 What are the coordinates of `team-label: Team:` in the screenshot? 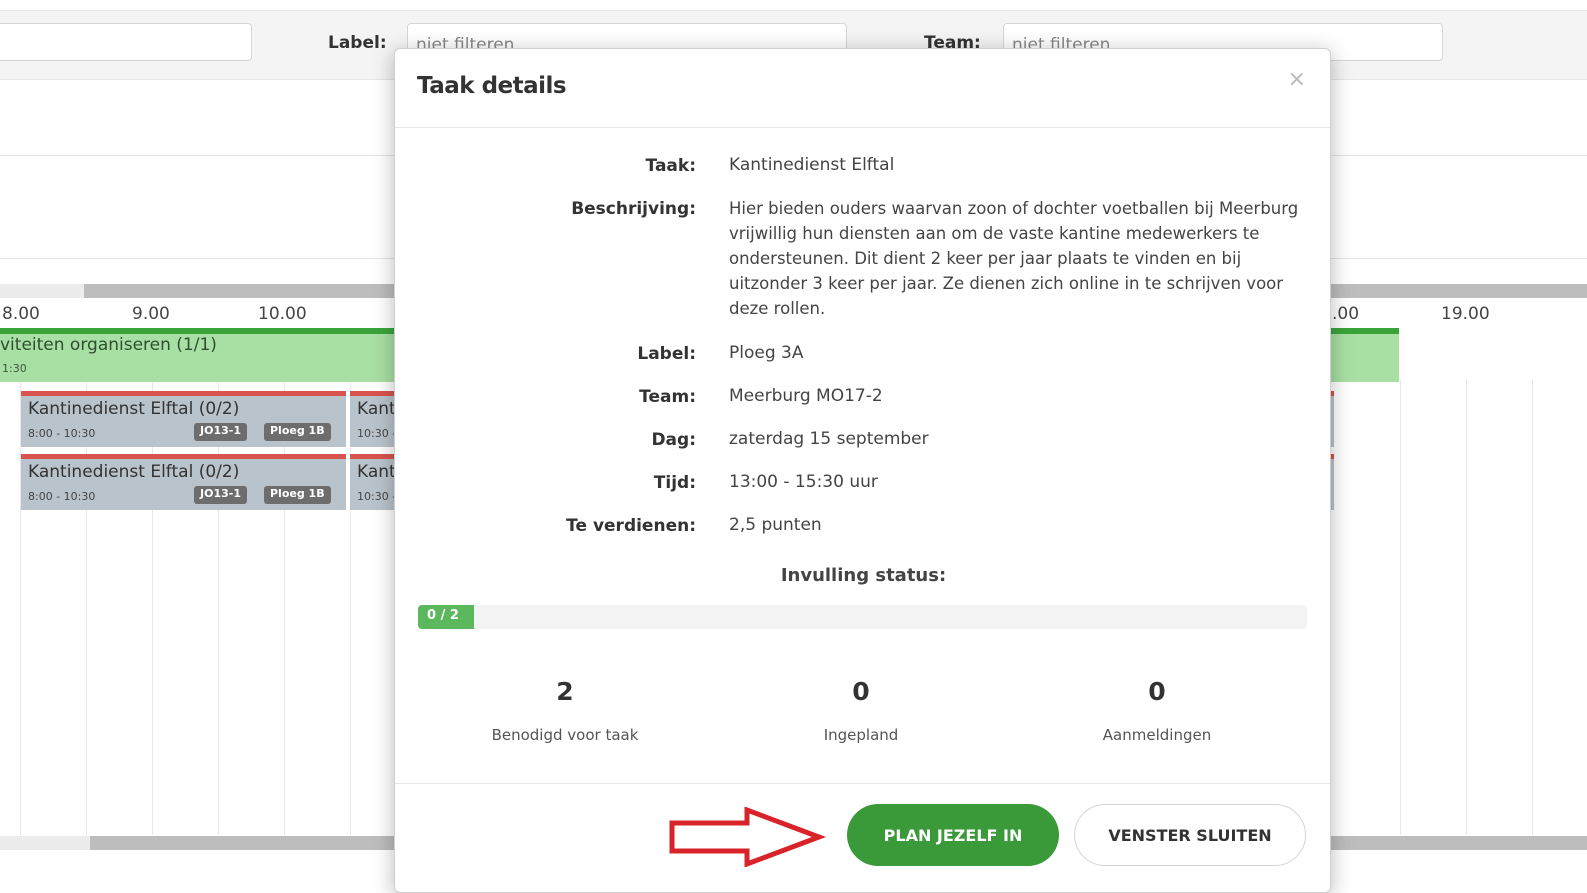 It's located at (667, 397).